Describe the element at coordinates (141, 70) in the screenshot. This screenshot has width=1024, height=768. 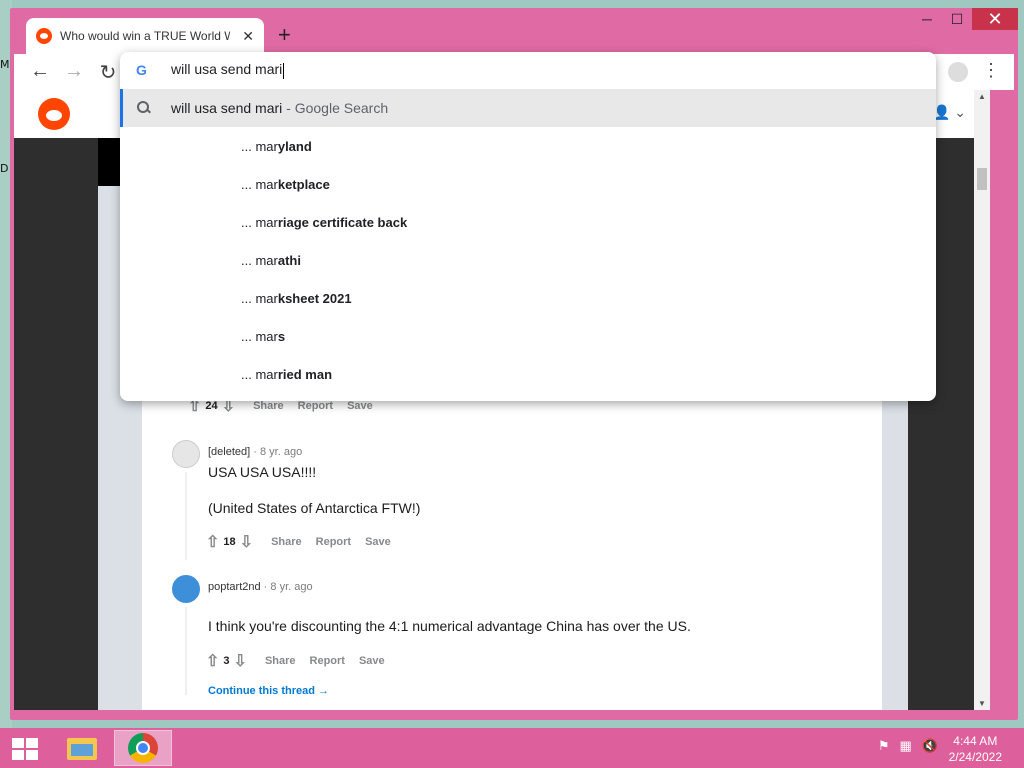
I see `google-icon: G` at that location.